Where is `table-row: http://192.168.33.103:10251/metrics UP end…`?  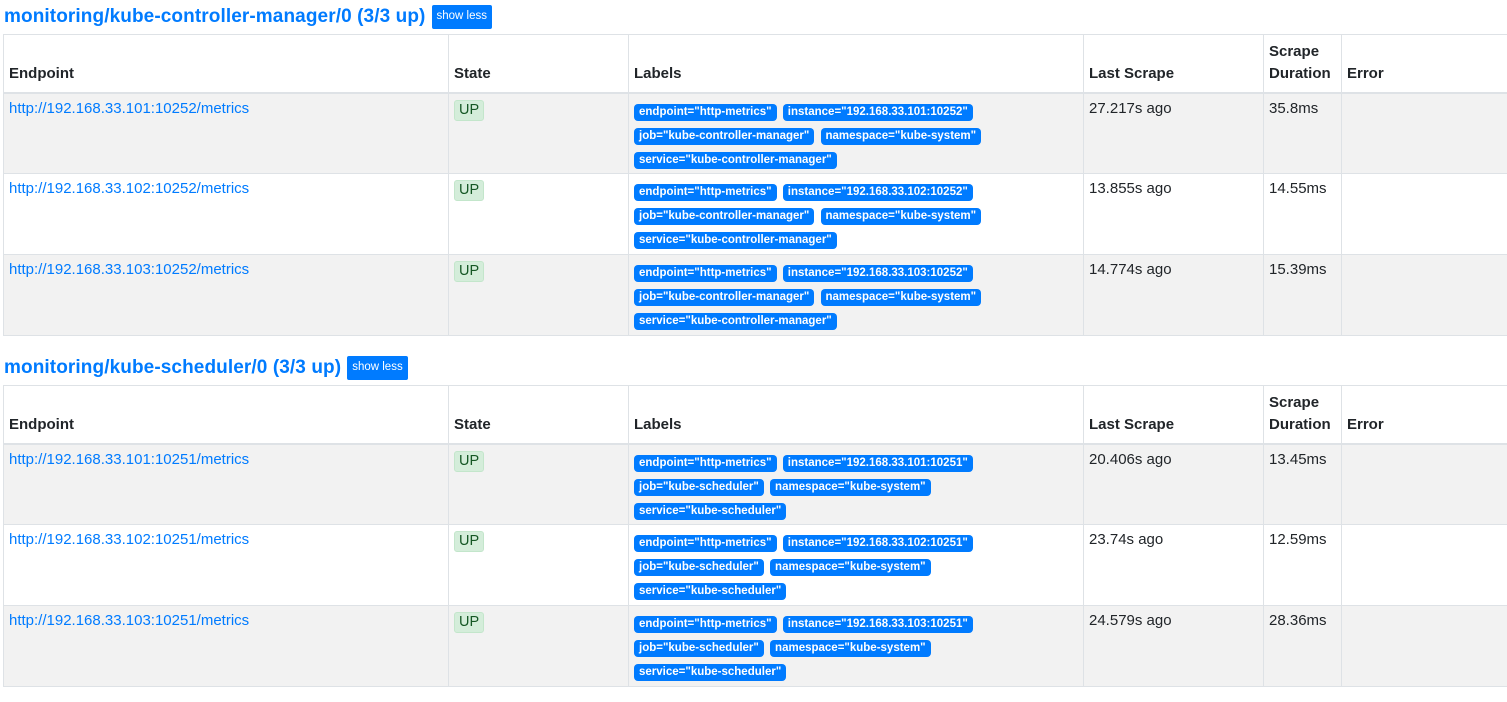
table-row: http://192.168.33.103:10251/metrics UP end… is located at coordinates (755, 646).